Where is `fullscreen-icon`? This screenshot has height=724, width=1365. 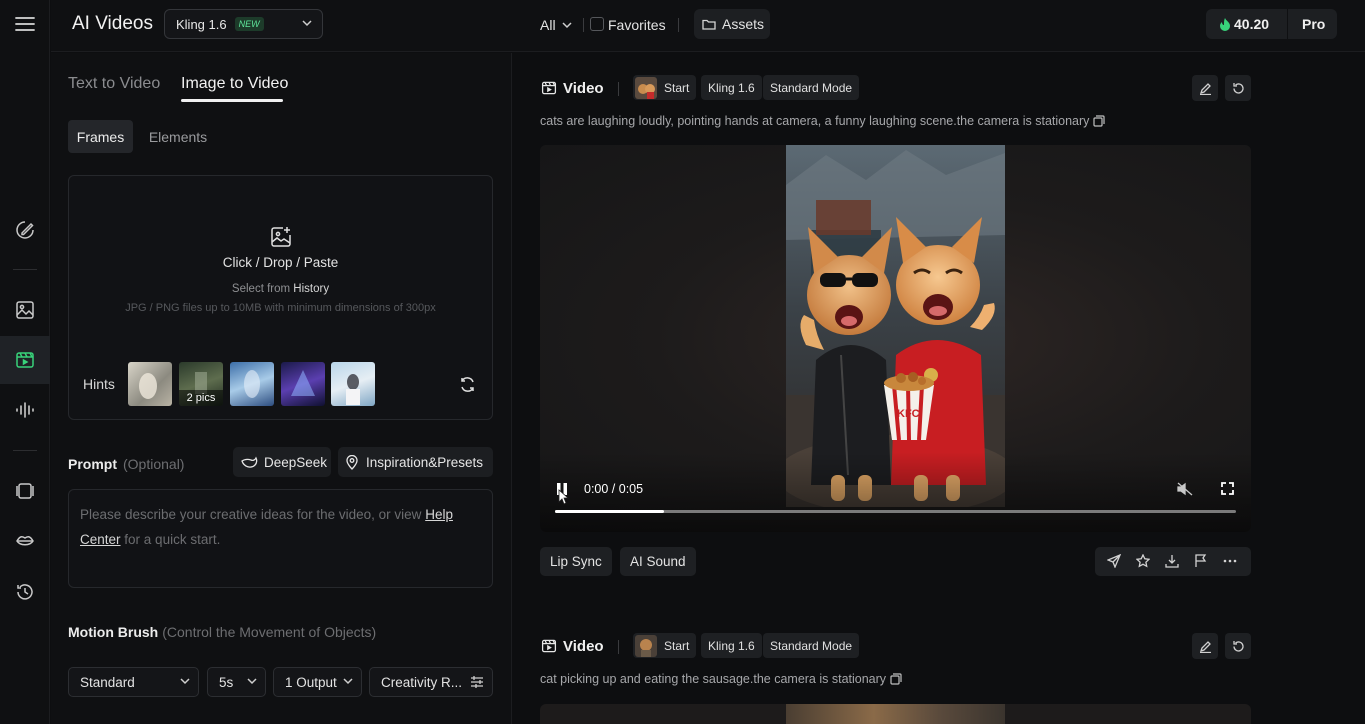
fullscreen-icon is located at coordinates (1227, 488).